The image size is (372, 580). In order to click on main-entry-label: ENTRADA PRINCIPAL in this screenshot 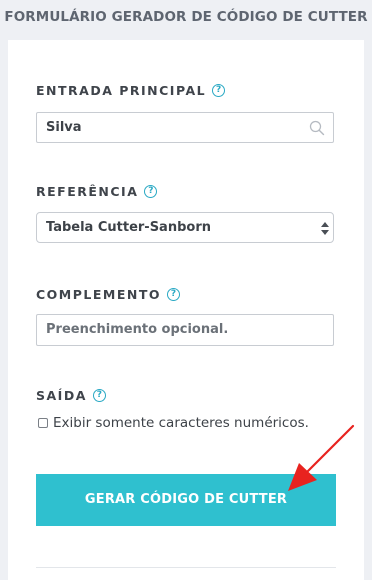, I will do `click(121, 90)`.